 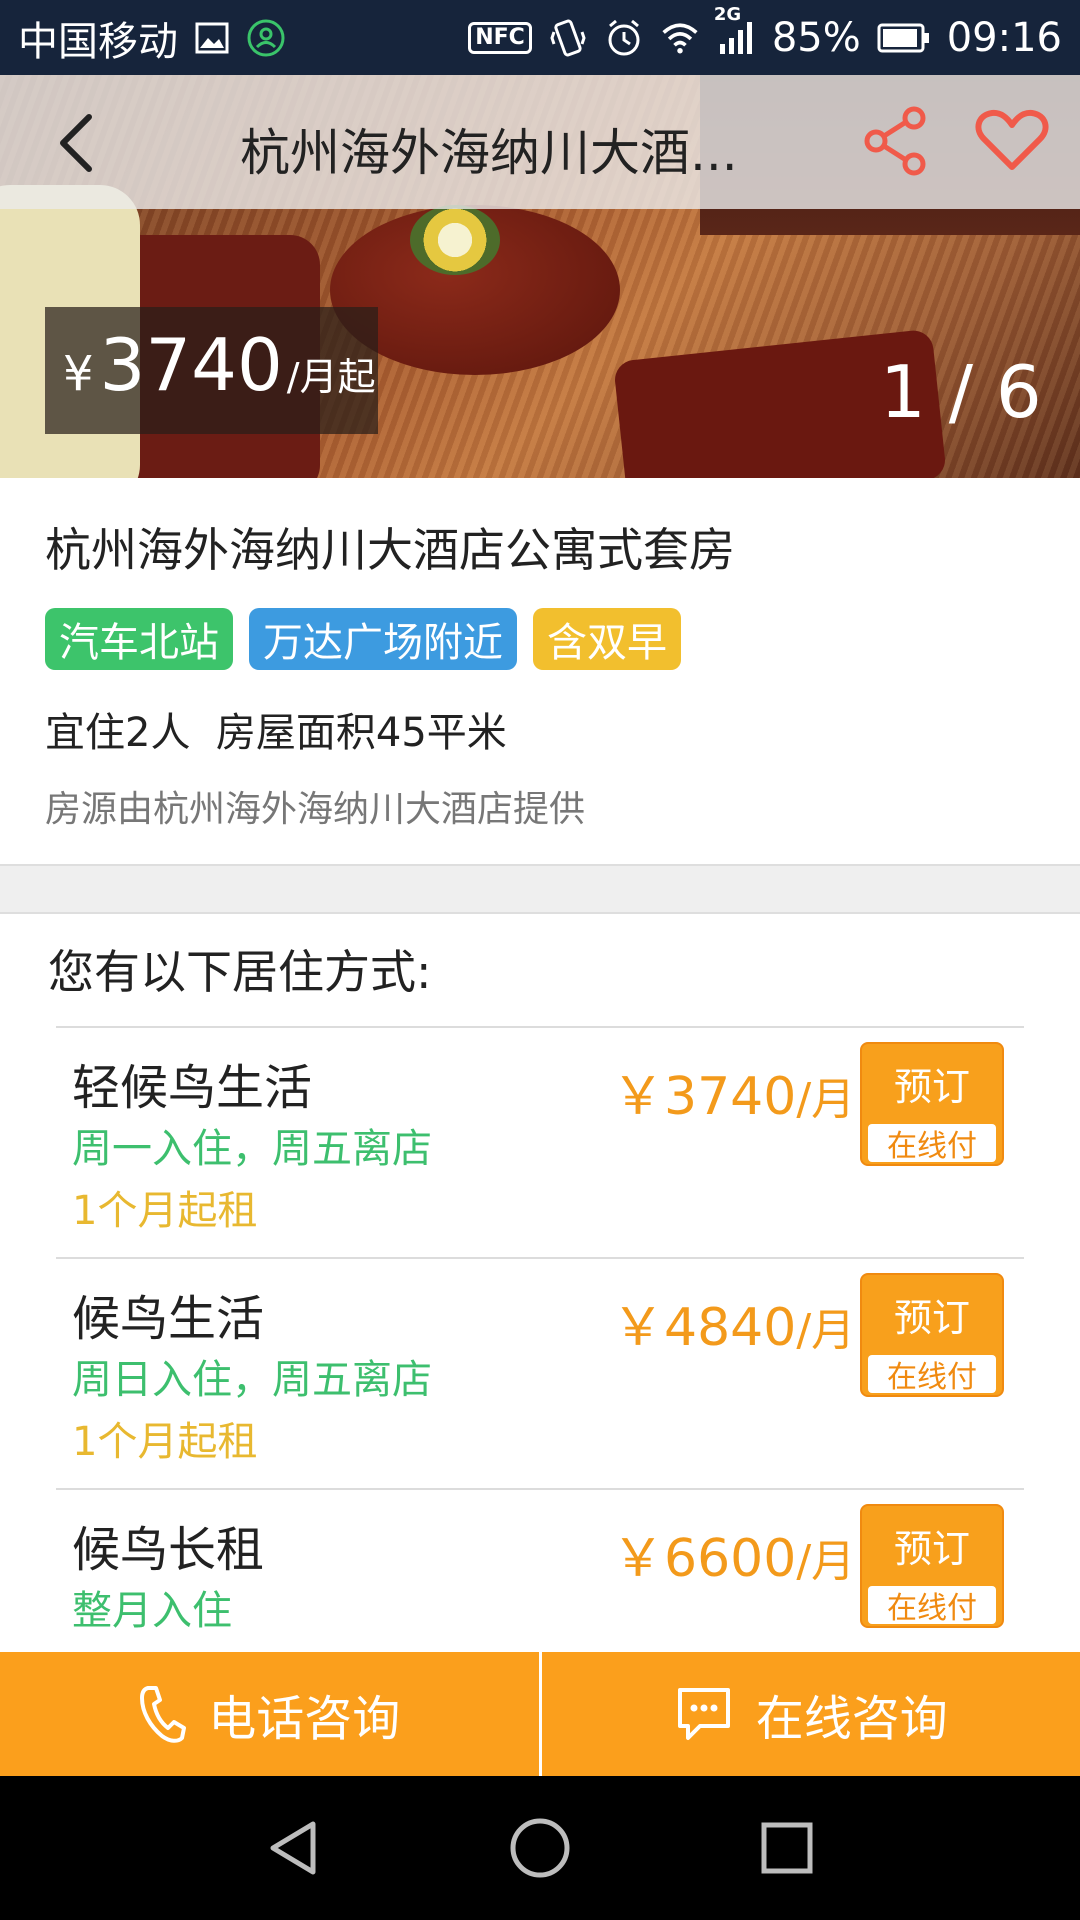 What do you see at coordinates (704, 1328) in the screenshot?
I see `option-price-value: ￥4840` at bounding box center [704, 1328].